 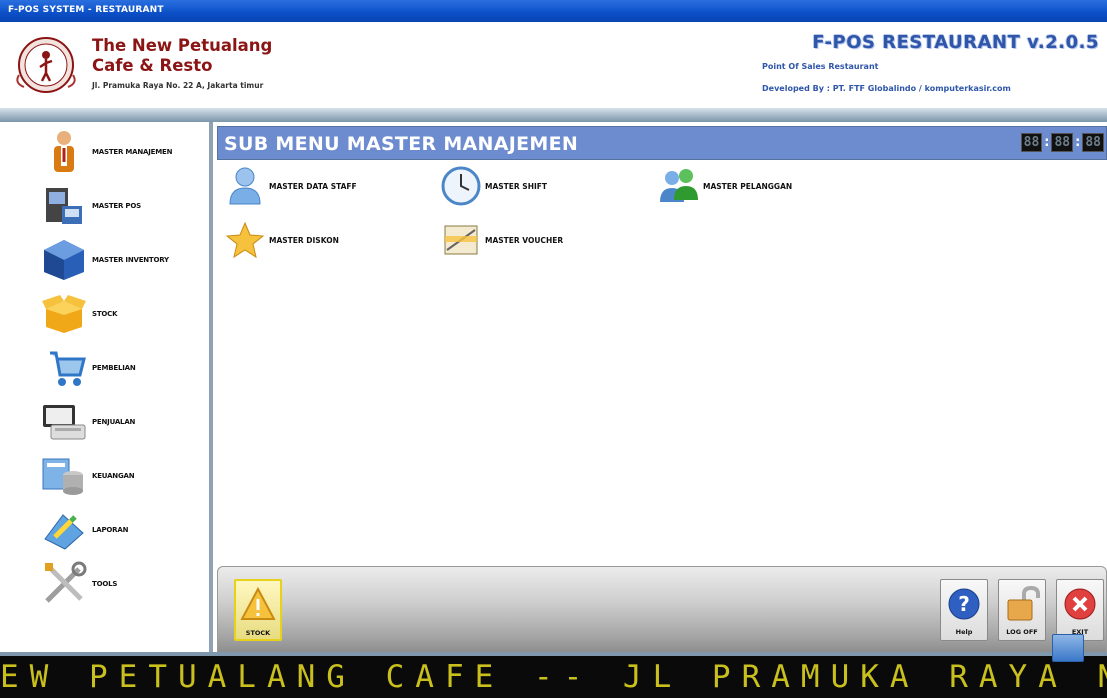 I want to click on warning-icon, so click(x=258, y=605).